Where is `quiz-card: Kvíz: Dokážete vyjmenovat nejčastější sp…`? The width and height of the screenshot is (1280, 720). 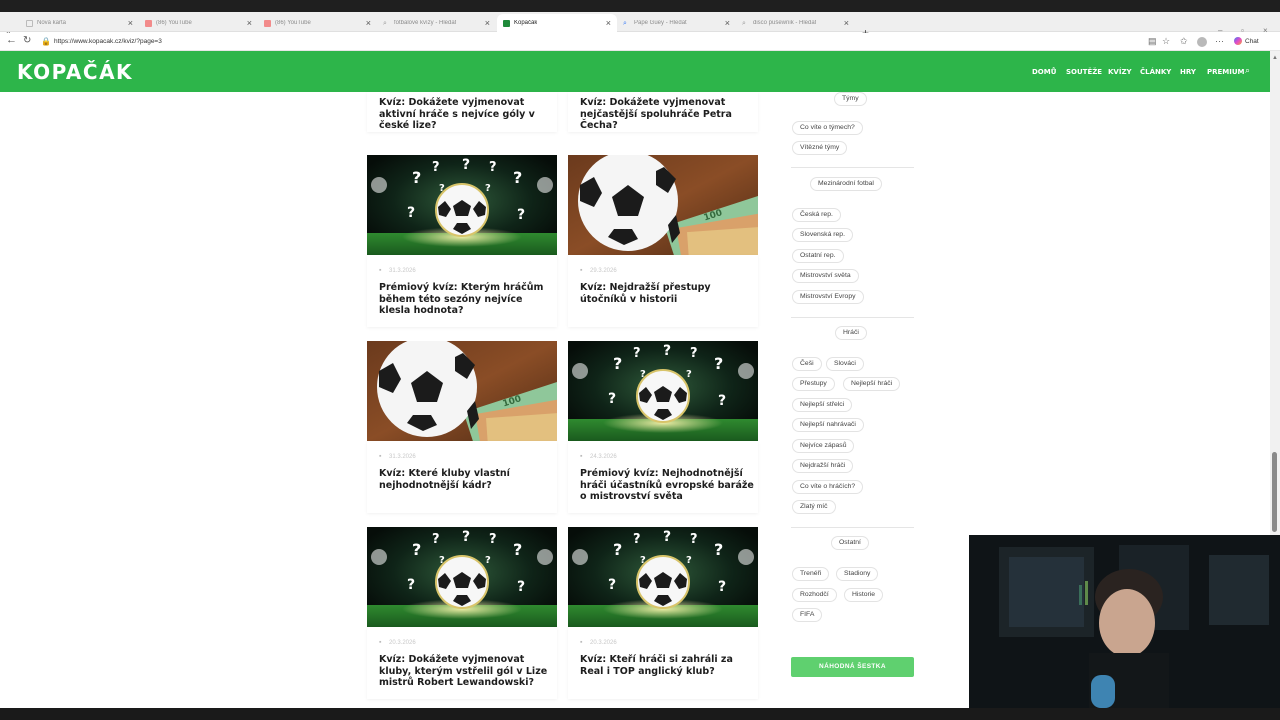
quiz-card: Kvíz: Dokážete vyjmenovat nejčastější sp… is located at coordinates (663, 112).